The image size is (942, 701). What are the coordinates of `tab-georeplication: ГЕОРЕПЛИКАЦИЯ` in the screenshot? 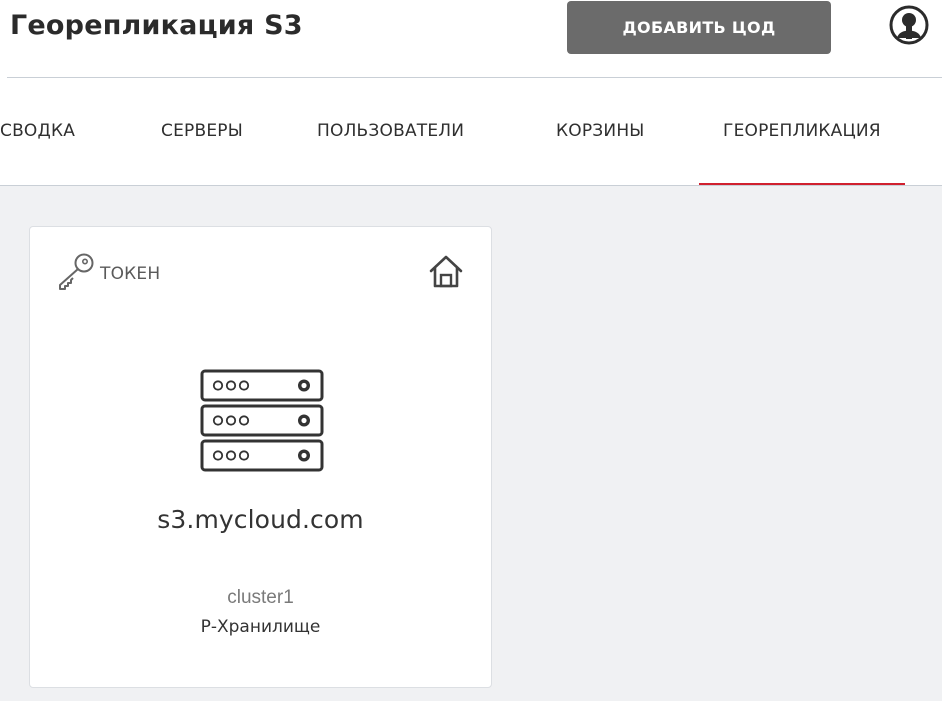 It's located at (802, 132).